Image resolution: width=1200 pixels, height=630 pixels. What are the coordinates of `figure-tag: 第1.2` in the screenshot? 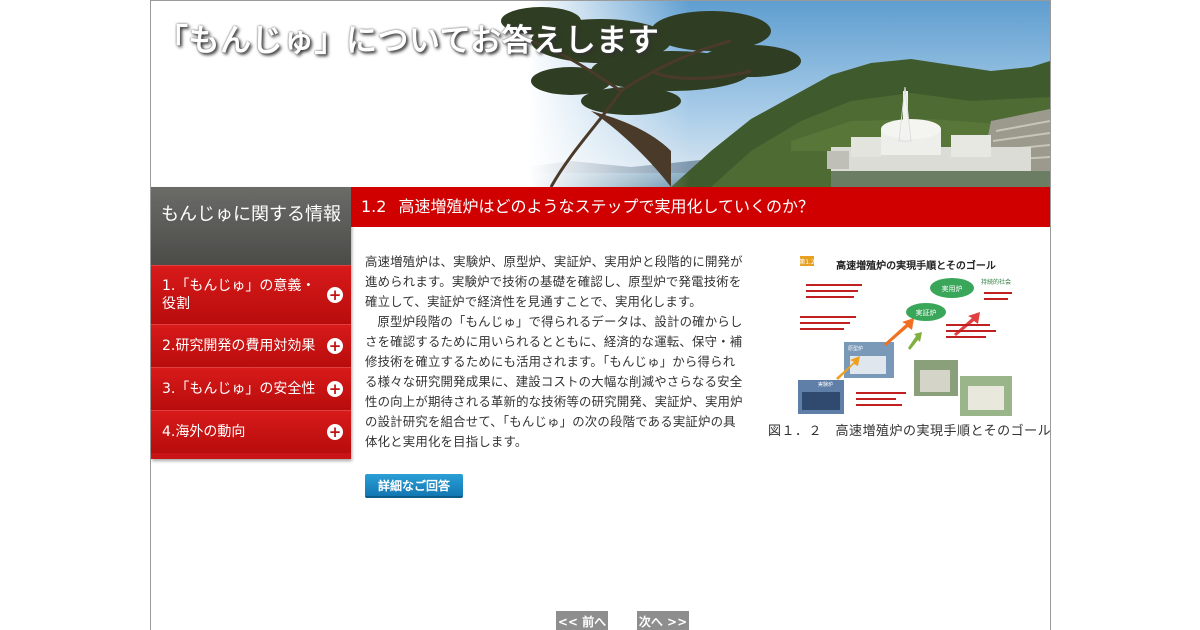 It's located at (807, 262).